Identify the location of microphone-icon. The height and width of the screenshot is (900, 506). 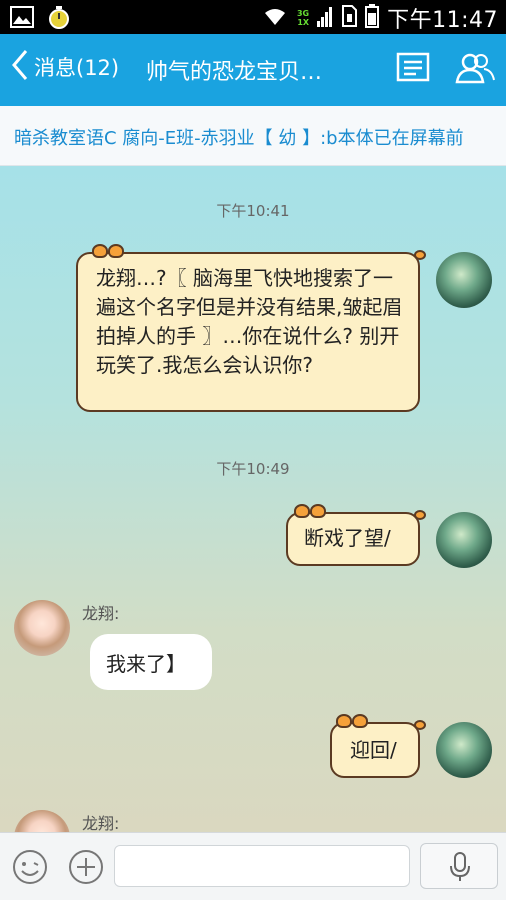
(460, 869).